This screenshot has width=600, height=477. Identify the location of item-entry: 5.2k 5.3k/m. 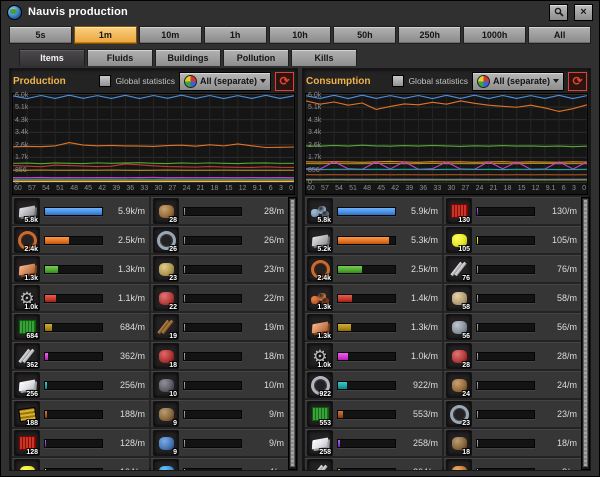
(373, 240).